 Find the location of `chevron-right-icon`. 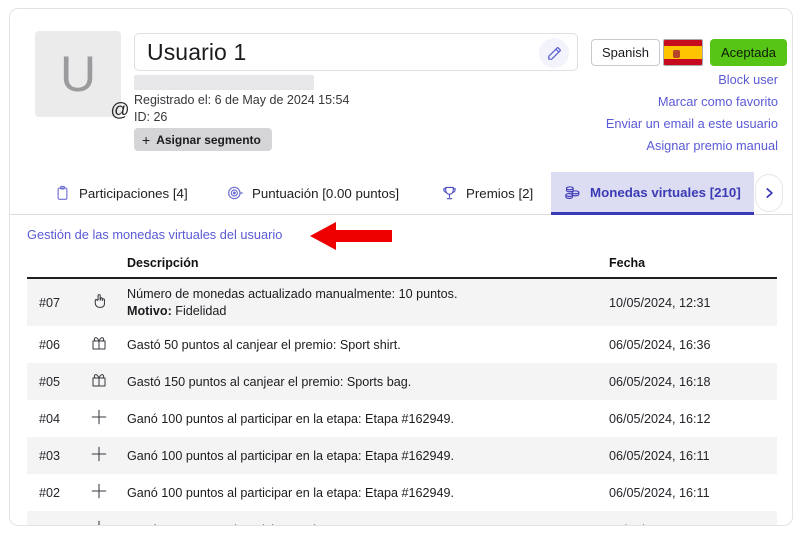

chevron-right-icon is located at coordinates (769, 193).